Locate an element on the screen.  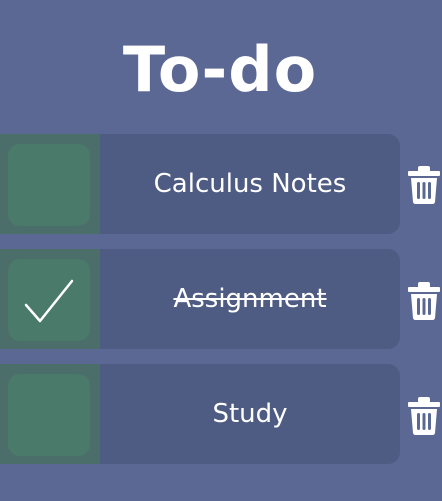
page-title: To-do is located at coordinates (220, 69).